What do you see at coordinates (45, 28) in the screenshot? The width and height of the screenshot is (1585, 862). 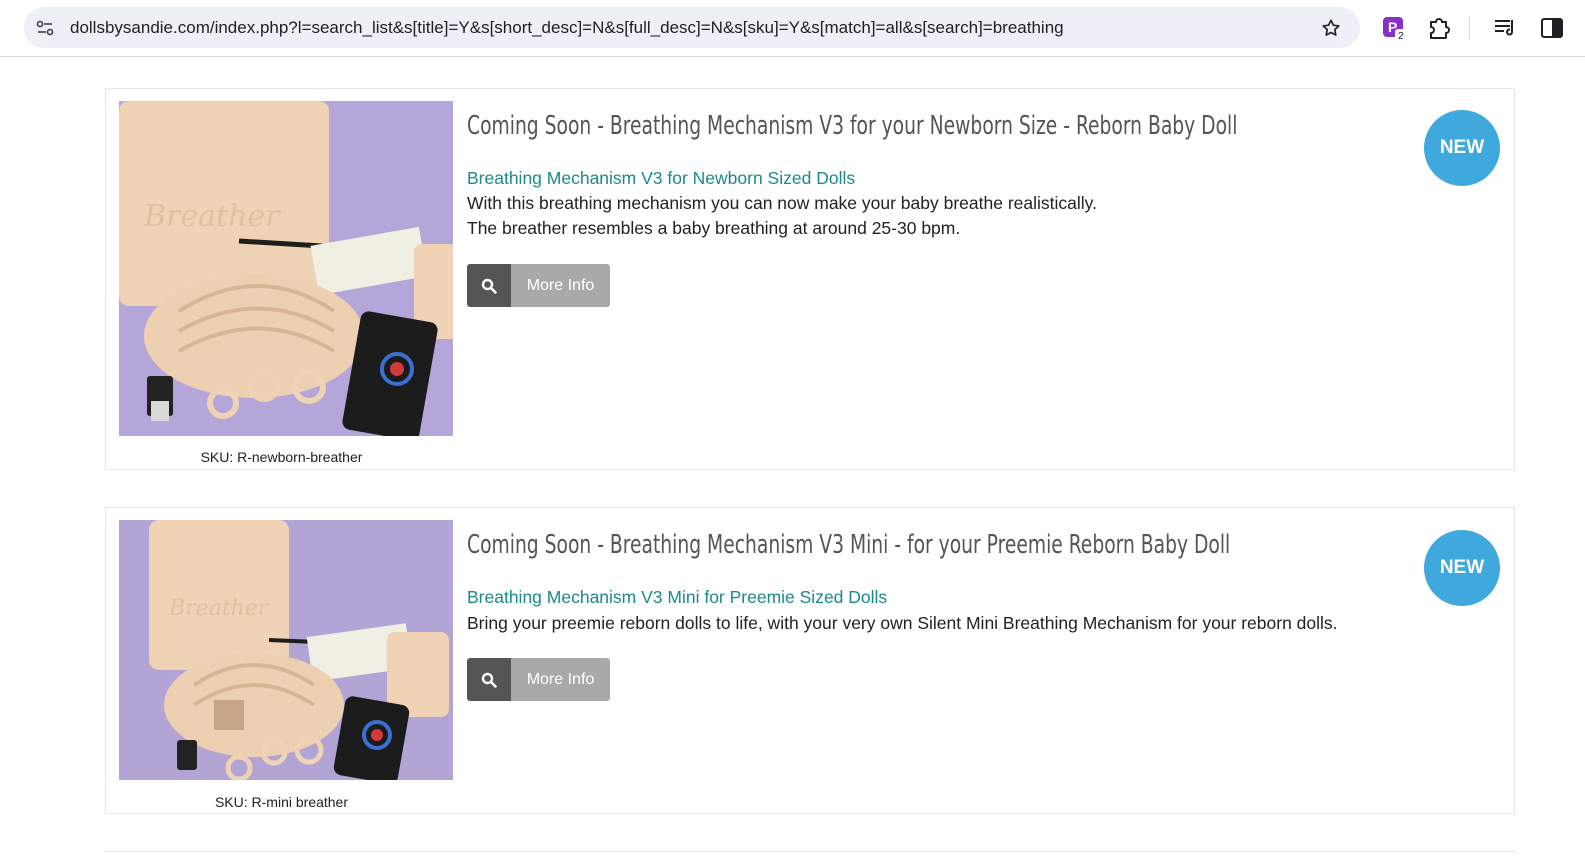 I see `site-info-icon` at bounding box center [45, 28].